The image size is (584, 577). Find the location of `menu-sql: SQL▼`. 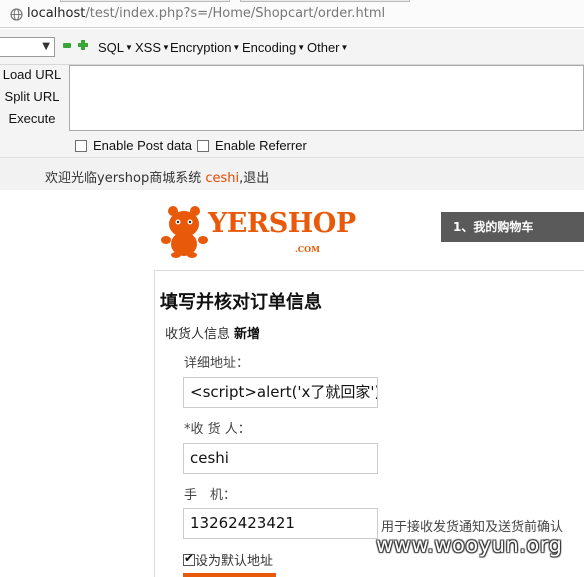

menu-sql: SQL▼ is located at coordinates (115, 47).